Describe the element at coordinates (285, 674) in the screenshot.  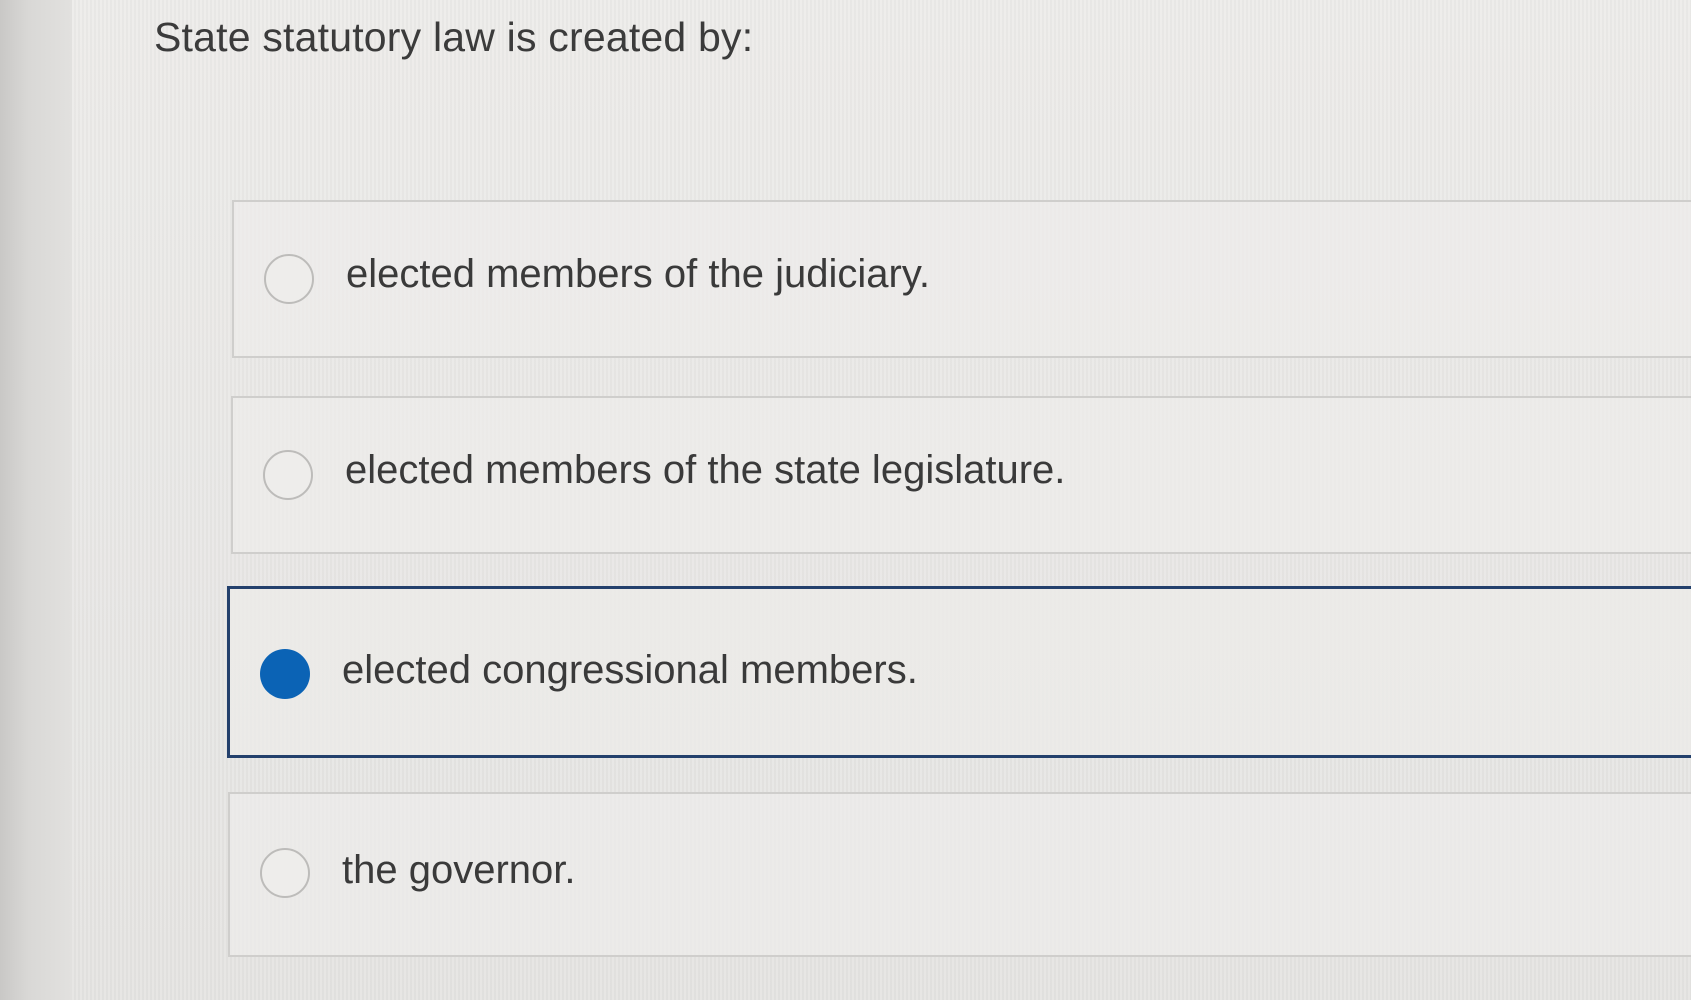
I see `radio-button-checked-icon` at that location.